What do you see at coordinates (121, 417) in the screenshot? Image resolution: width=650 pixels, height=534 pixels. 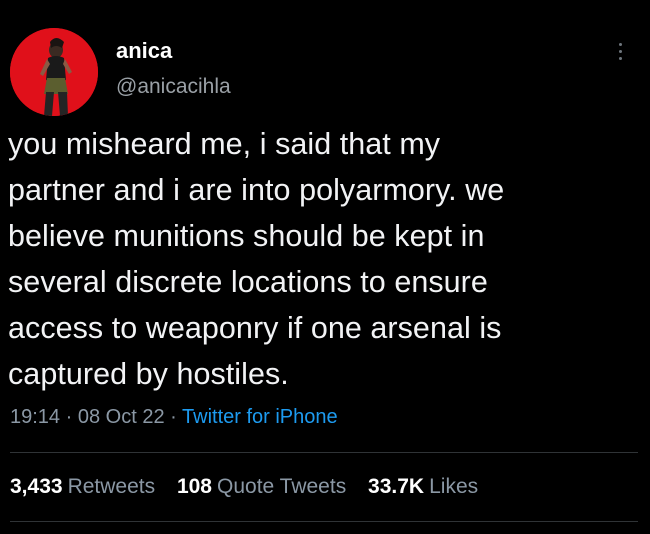 I see `tweet-date: 08 Oct 22` at bounding box center [121, 417].